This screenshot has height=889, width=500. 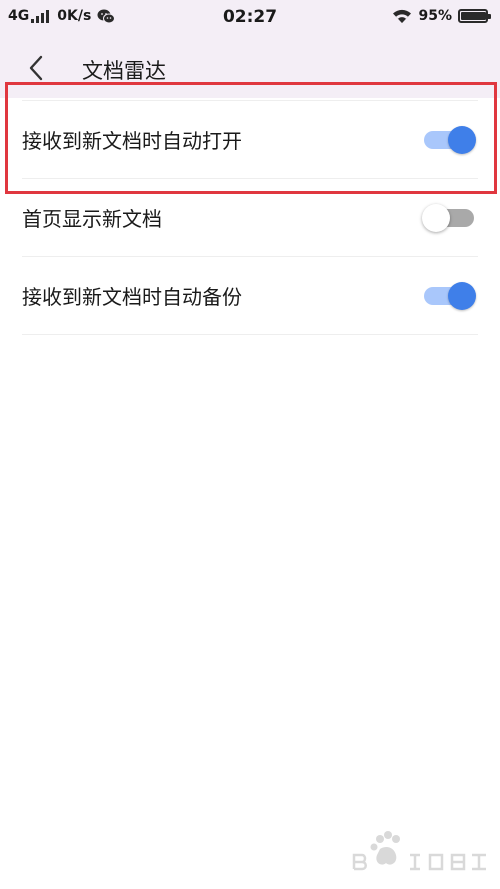 I want to click on status-bar: 4G 0K/s 02:27 95%, so click(x=250, y=18).